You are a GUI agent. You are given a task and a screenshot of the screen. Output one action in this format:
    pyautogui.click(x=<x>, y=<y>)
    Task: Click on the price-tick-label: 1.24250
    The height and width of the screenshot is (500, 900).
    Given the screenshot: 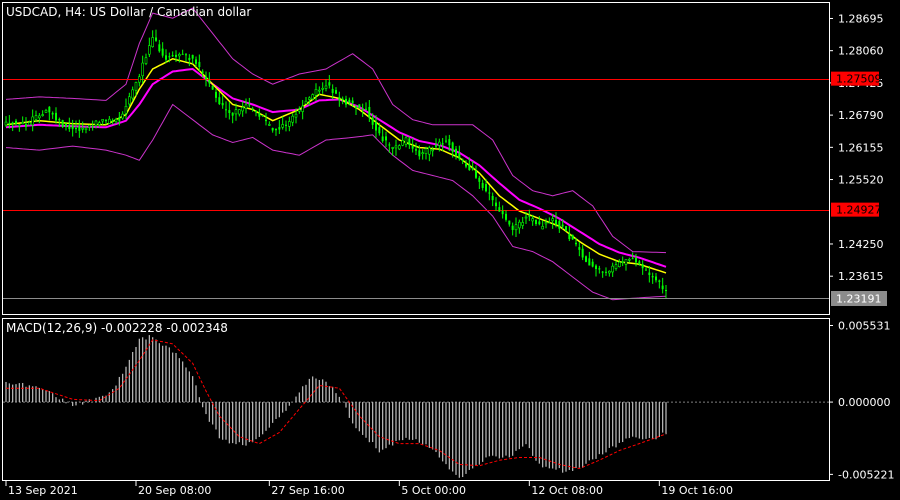 What is the action you would take?
    pyautogui.click(x=861, y=244)
    